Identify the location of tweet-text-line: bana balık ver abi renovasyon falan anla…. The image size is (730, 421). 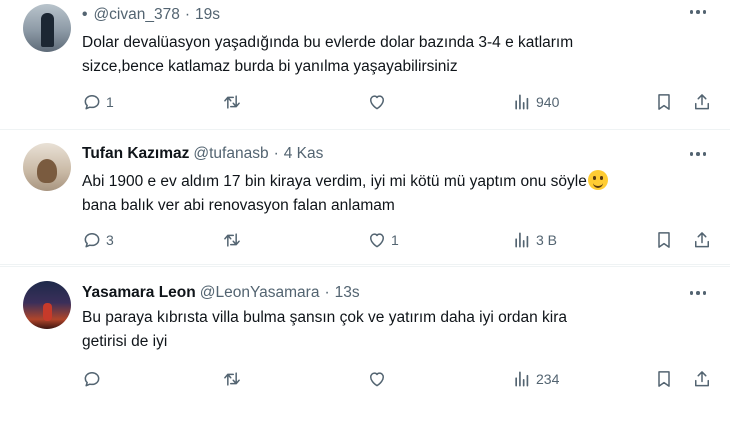
(238, 205).